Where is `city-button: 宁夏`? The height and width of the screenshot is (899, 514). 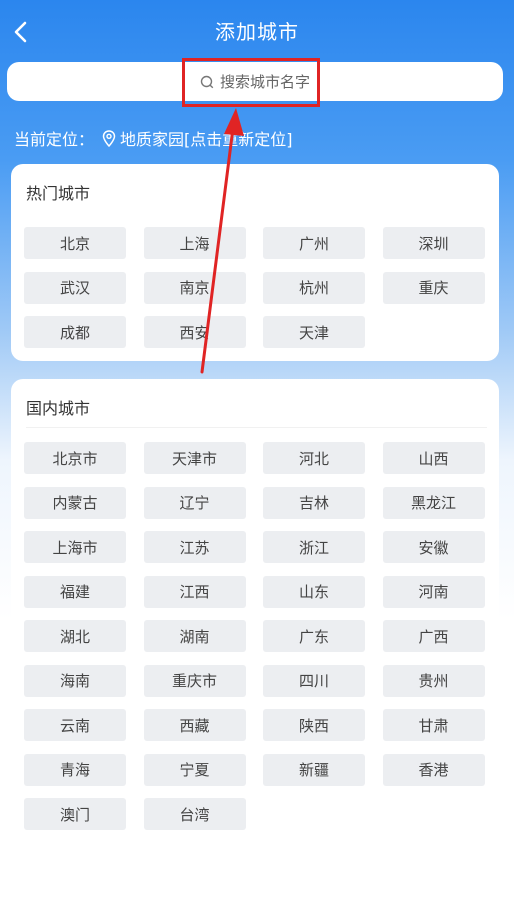
city-button: 宁夏 is located at coordinates (194, 769).